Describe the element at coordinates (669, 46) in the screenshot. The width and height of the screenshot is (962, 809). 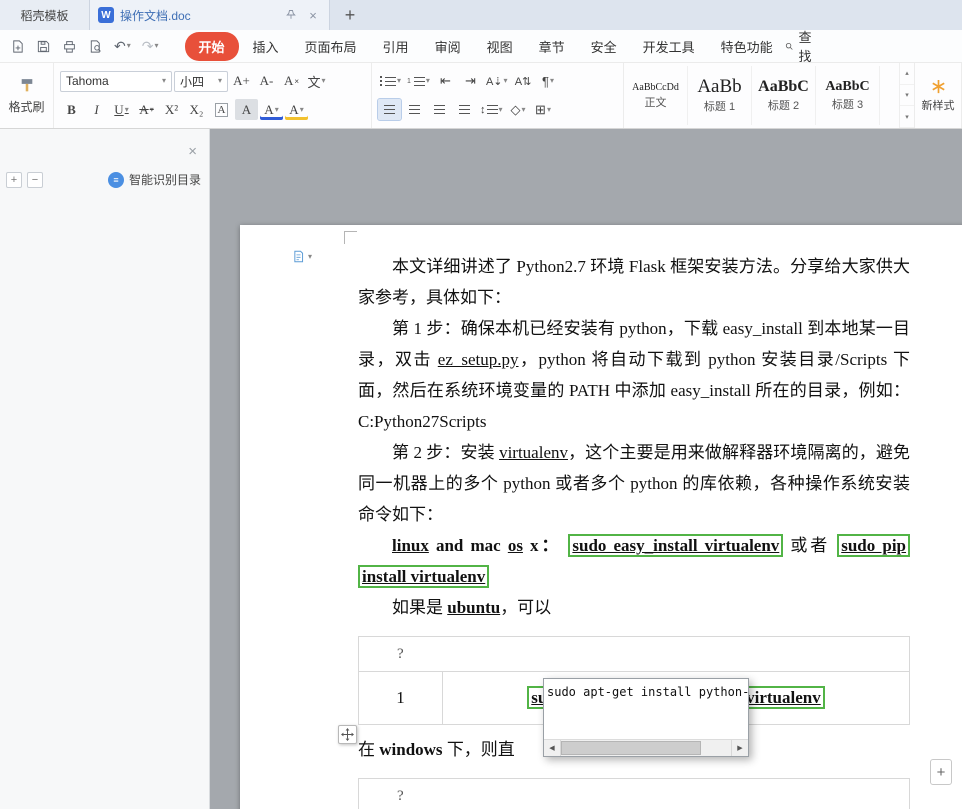
I see `menu-item-8: 开发工具` at that location.